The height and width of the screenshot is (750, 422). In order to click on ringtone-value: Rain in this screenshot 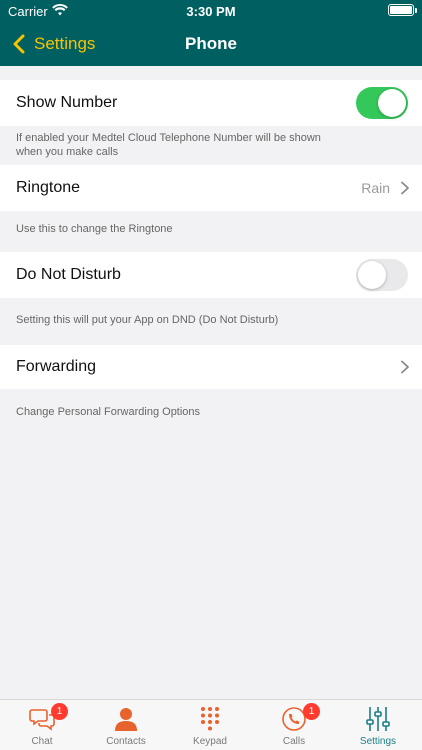, I will do `click(375, 188)`.